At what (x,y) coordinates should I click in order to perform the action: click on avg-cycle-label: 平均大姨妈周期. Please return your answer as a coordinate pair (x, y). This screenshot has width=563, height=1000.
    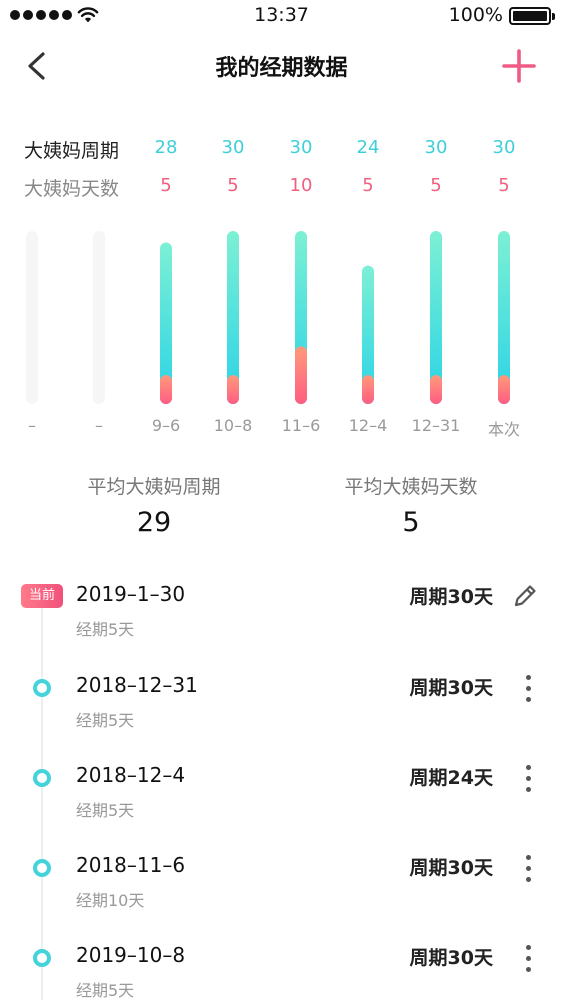
    Looking at the image, I should click on (154, 487).